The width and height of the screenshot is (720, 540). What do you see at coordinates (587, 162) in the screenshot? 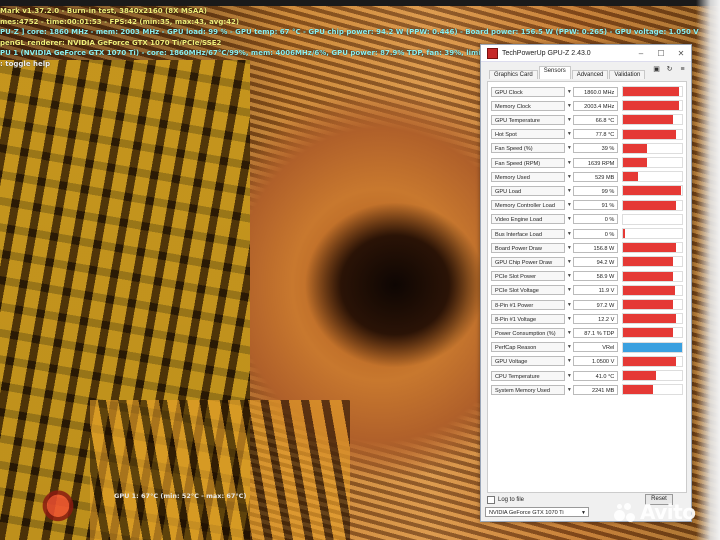
I see `sensor-row: Fan Speed (RPM) ▼ 1639 RPM` at bounding box center [587, 162].